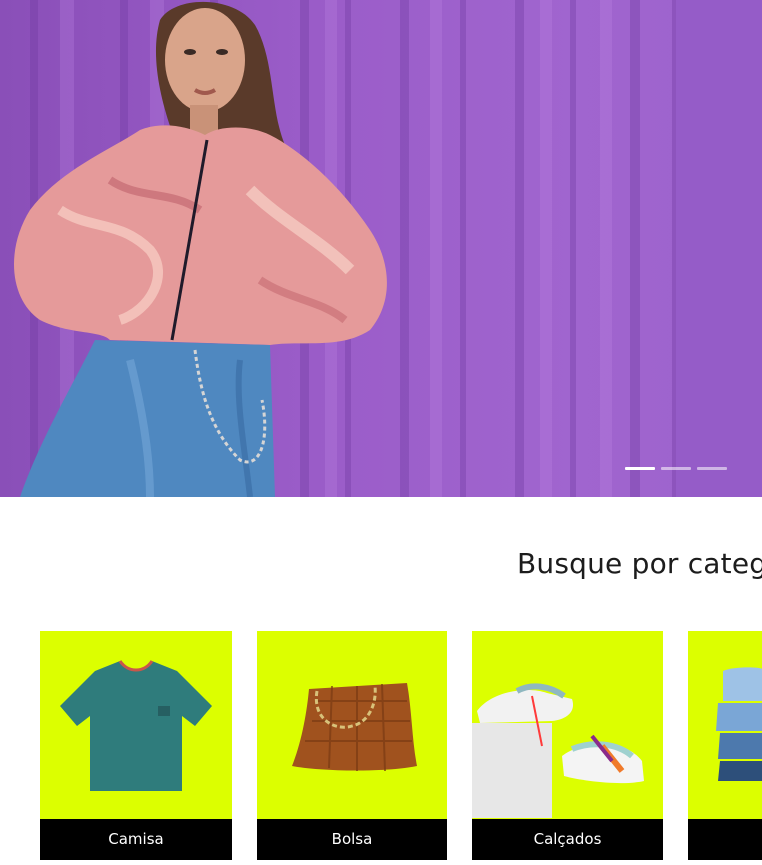 Image resolution: width=762 pixels, height=865 pixels. What do you see at coordinates (352, 725) in the screenshot?
I see `handbag-image` at bounding box center [352, 725].